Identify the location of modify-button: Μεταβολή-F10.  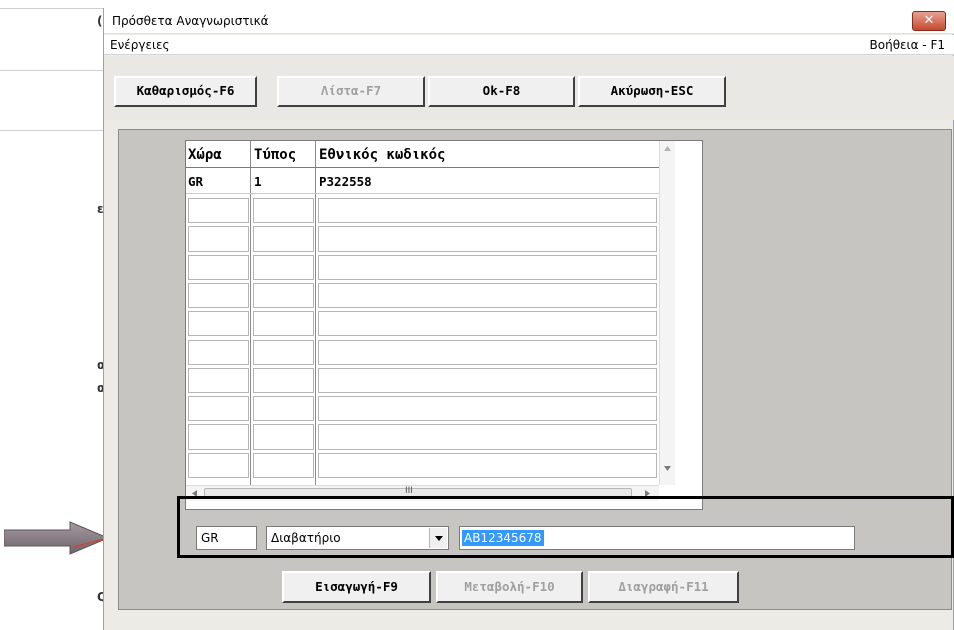
(509, 587).